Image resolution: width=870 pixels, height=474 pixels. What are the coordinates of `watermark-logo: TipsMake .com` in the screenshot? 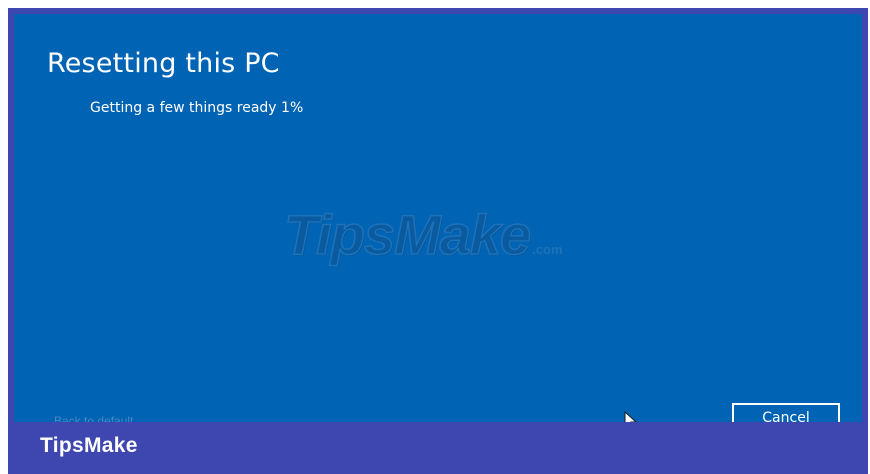 It's located at (423, 234).